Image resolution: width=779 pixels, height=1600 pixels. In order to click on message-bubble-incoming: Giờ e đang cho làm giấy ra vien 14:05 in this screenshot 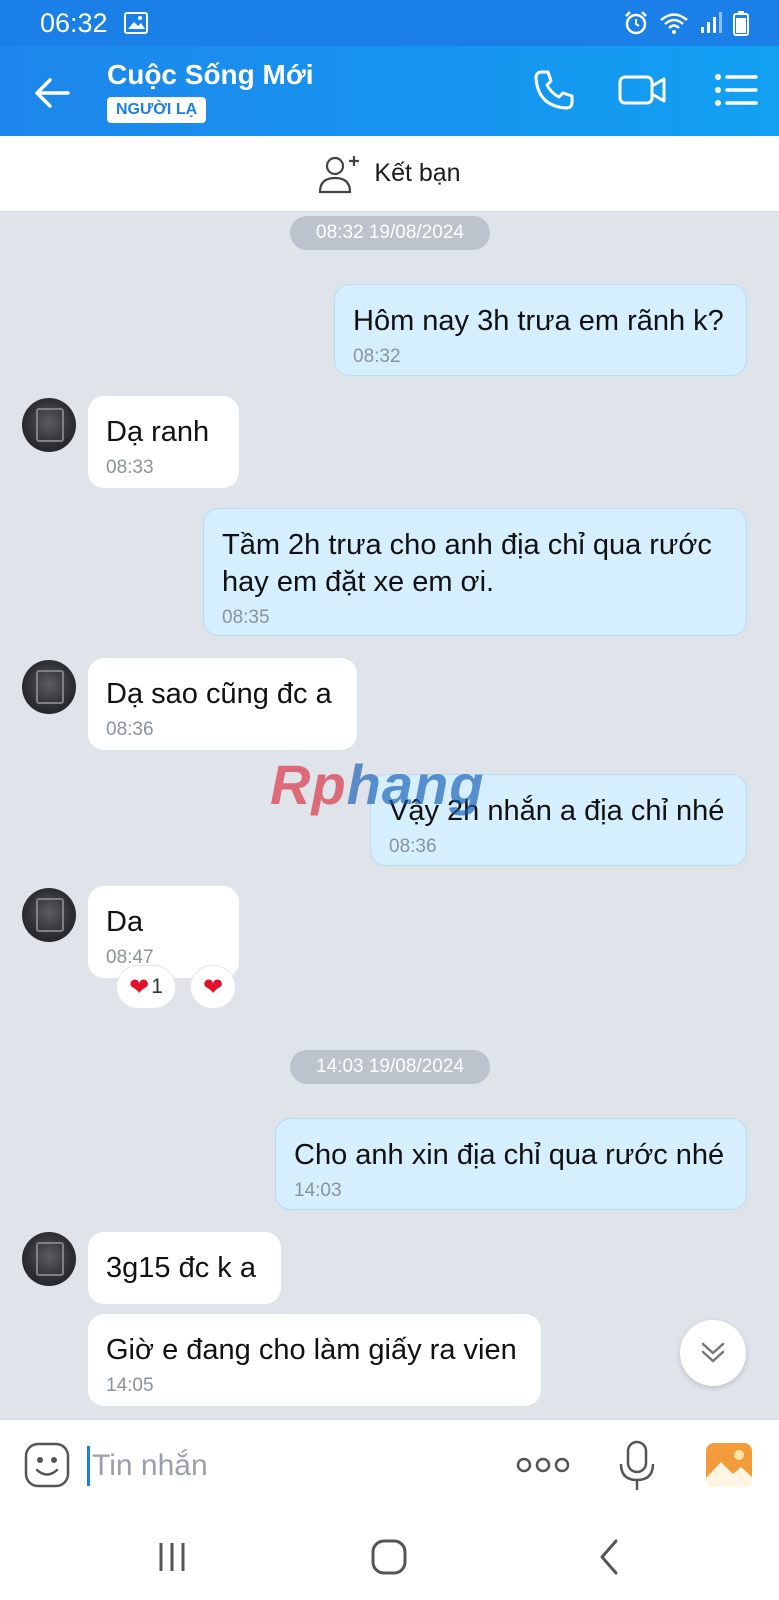, I will do `click(314, 1360)`.